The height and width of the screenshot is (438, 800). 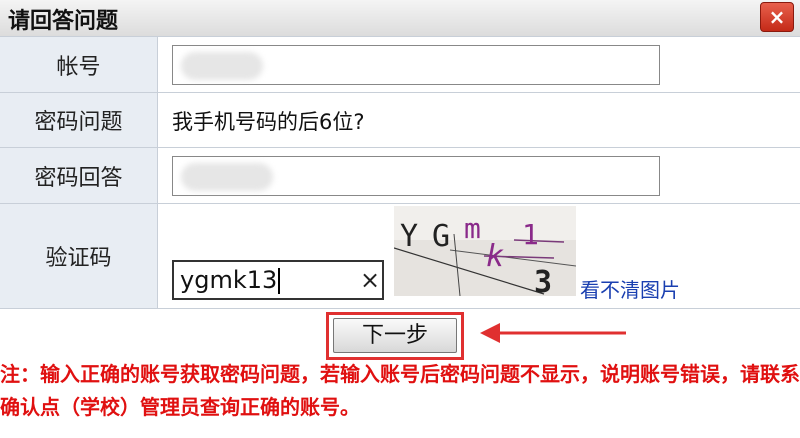 What do you see at coordinates (485, 251) in the screenshot?
I see `captcha-image: Y G m k 1 3` at bounding box center [485, 251].